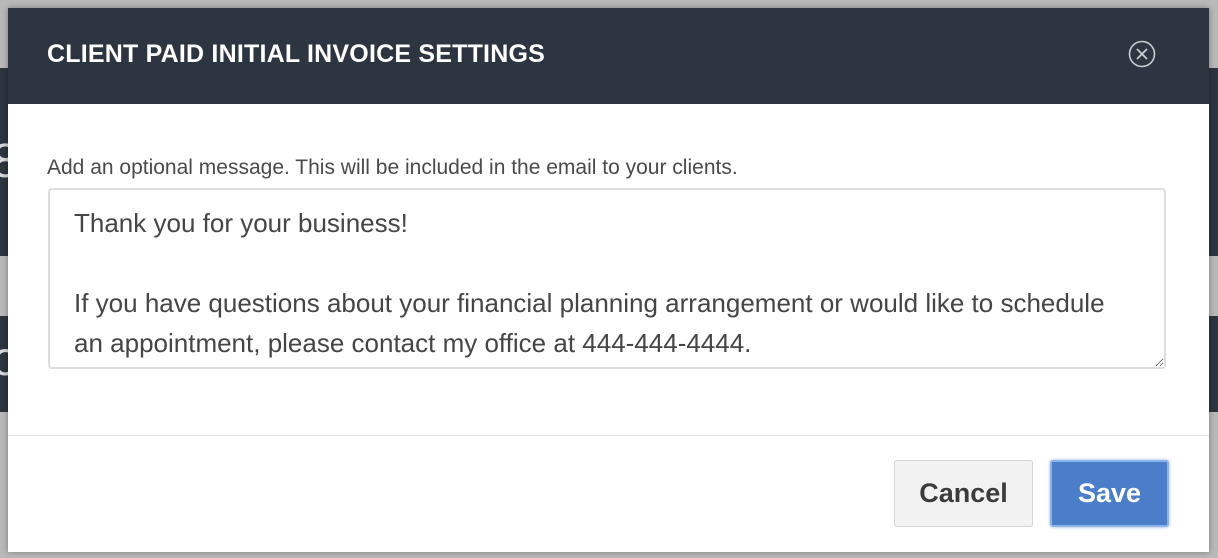 The width and height of the screenshot is (1218, 558). I want to click on dialog-title: CLIENT PAID INITIAL INVOICE SETTINGS, so click(296, 54).